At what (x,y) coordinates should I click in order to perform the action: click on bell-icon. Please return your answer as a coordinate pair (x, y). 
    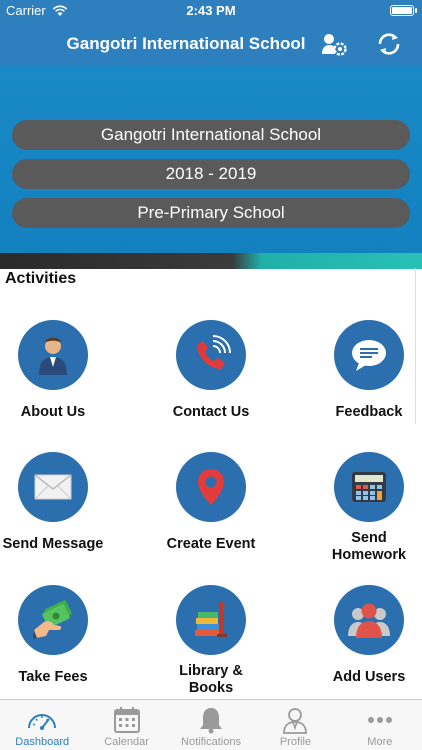
    Looking at the image, I should click on (211, 721).